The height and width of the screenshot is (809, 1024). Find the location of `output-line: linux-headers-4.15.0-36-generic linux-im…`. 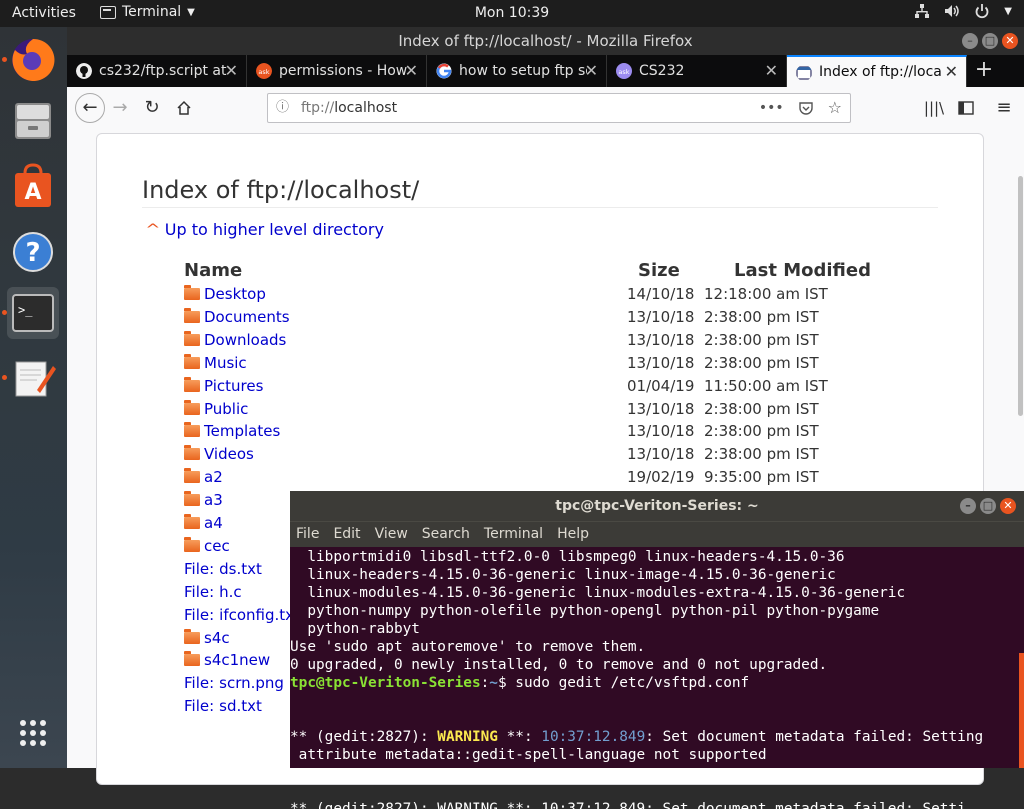

output-line: linux-headers-4.15.0-36-generic linux-im… is located at coordinates (563, 575).